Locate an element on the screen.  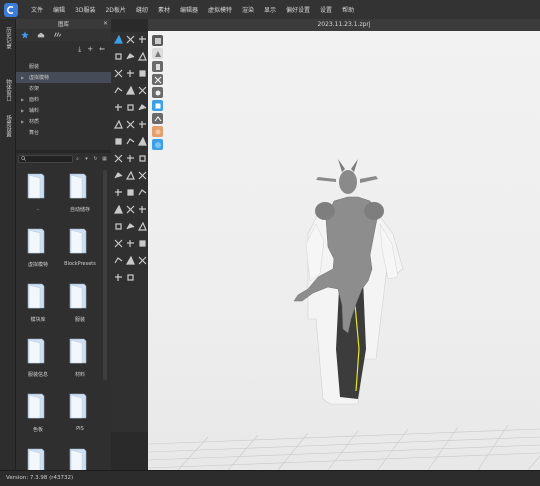
bounding-icon is located at coordinates (142, 209).